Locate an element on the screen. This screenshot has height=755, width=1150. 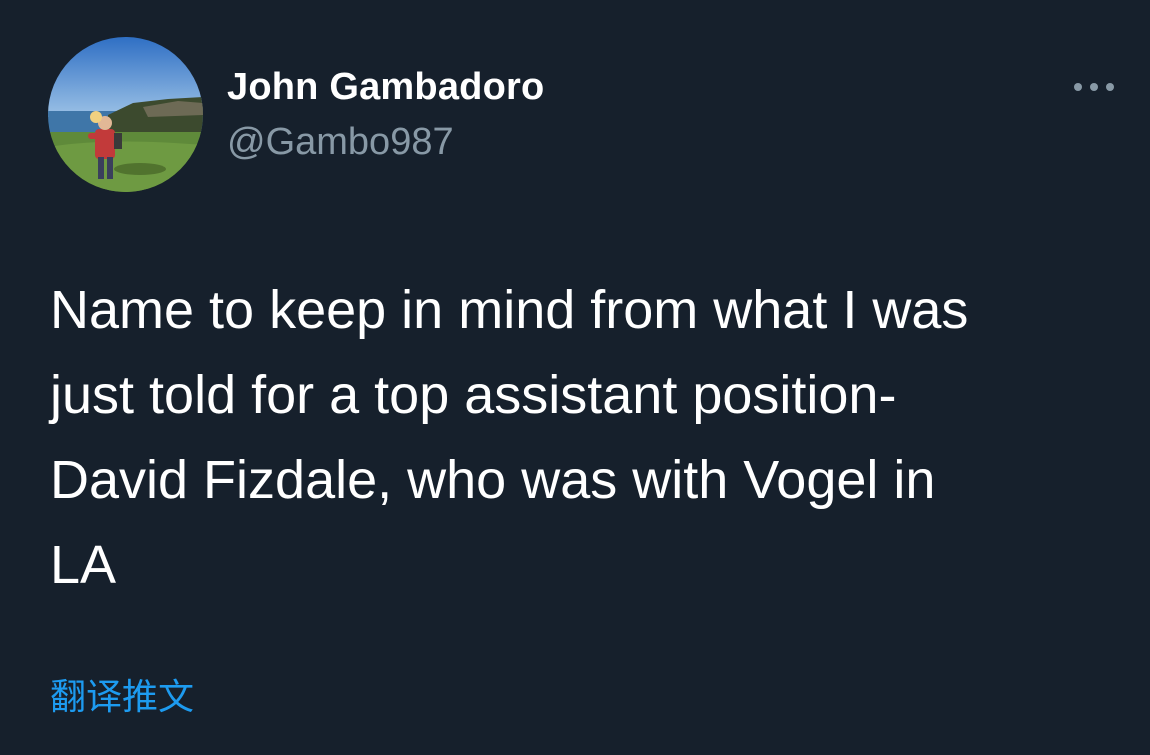
author-display-name: John Gambadoro is located at coordinates (385, 87).